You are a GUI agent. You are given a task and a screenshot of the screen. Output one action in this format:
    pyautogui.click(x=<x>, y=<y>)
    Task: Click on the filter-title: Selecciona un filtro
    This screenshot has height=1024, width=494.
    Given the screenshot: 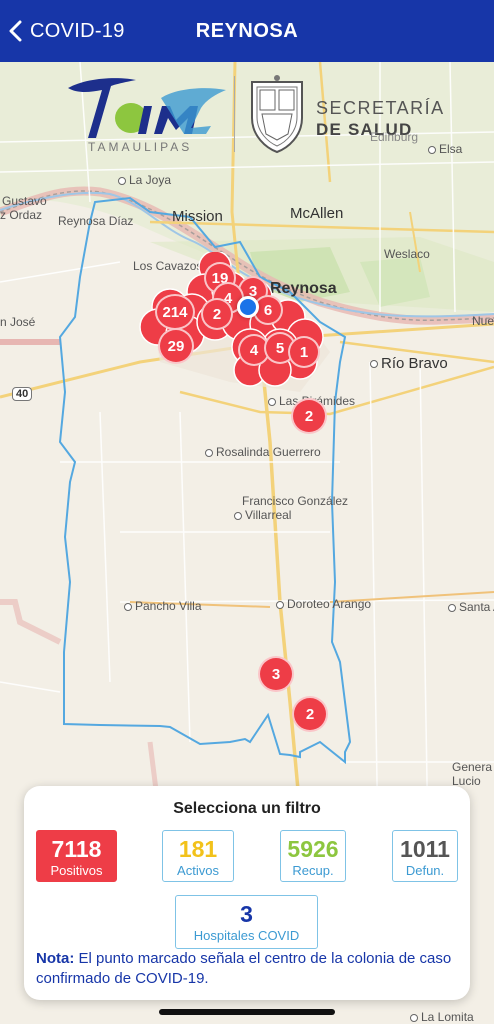 What is the action you would take?
    pyautogui.click(x=247, y=808)
    